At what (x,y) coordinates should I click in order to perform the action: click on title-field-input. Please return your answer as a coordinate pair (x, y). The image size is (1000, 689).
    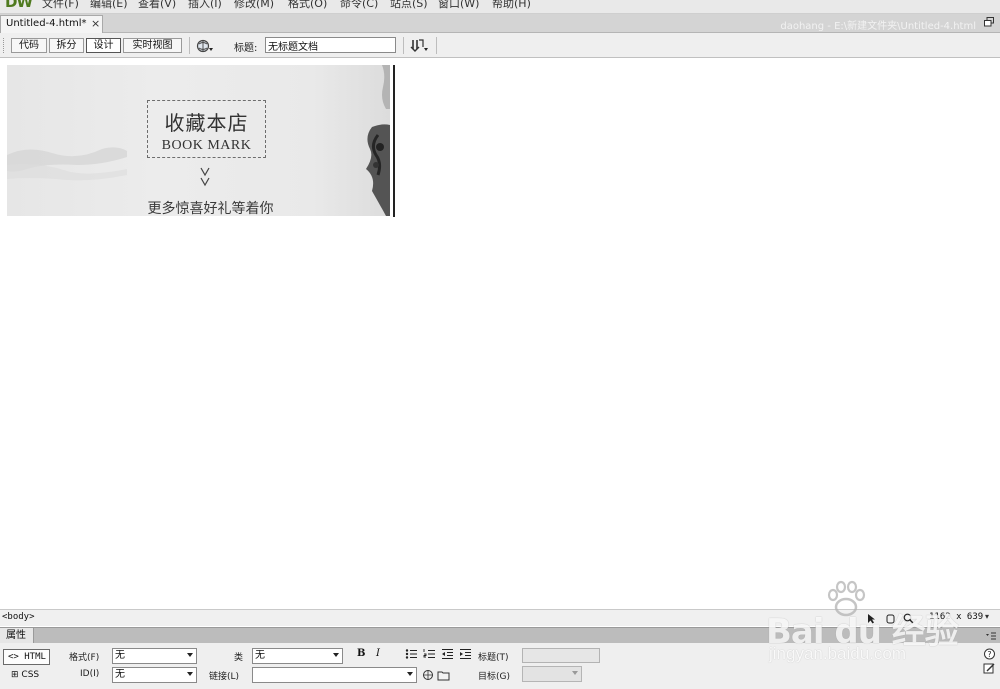
    Looking at the image, I should click on (561, 655).